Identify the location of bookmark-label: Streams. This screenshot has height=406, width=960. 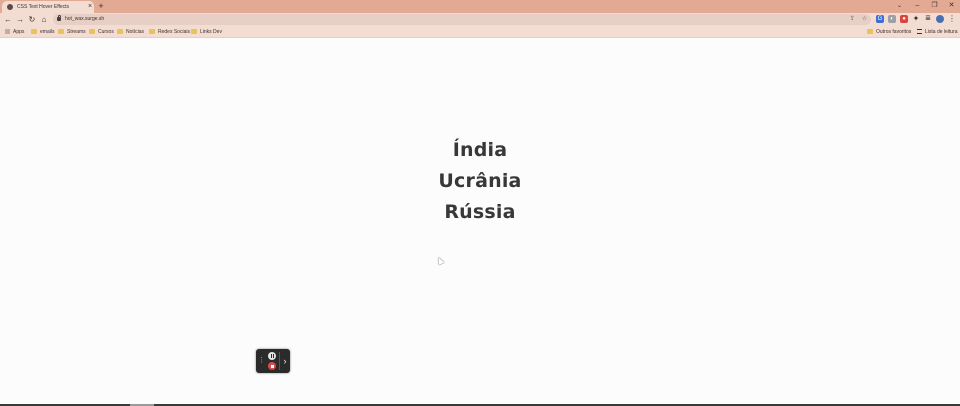
(76, 31).